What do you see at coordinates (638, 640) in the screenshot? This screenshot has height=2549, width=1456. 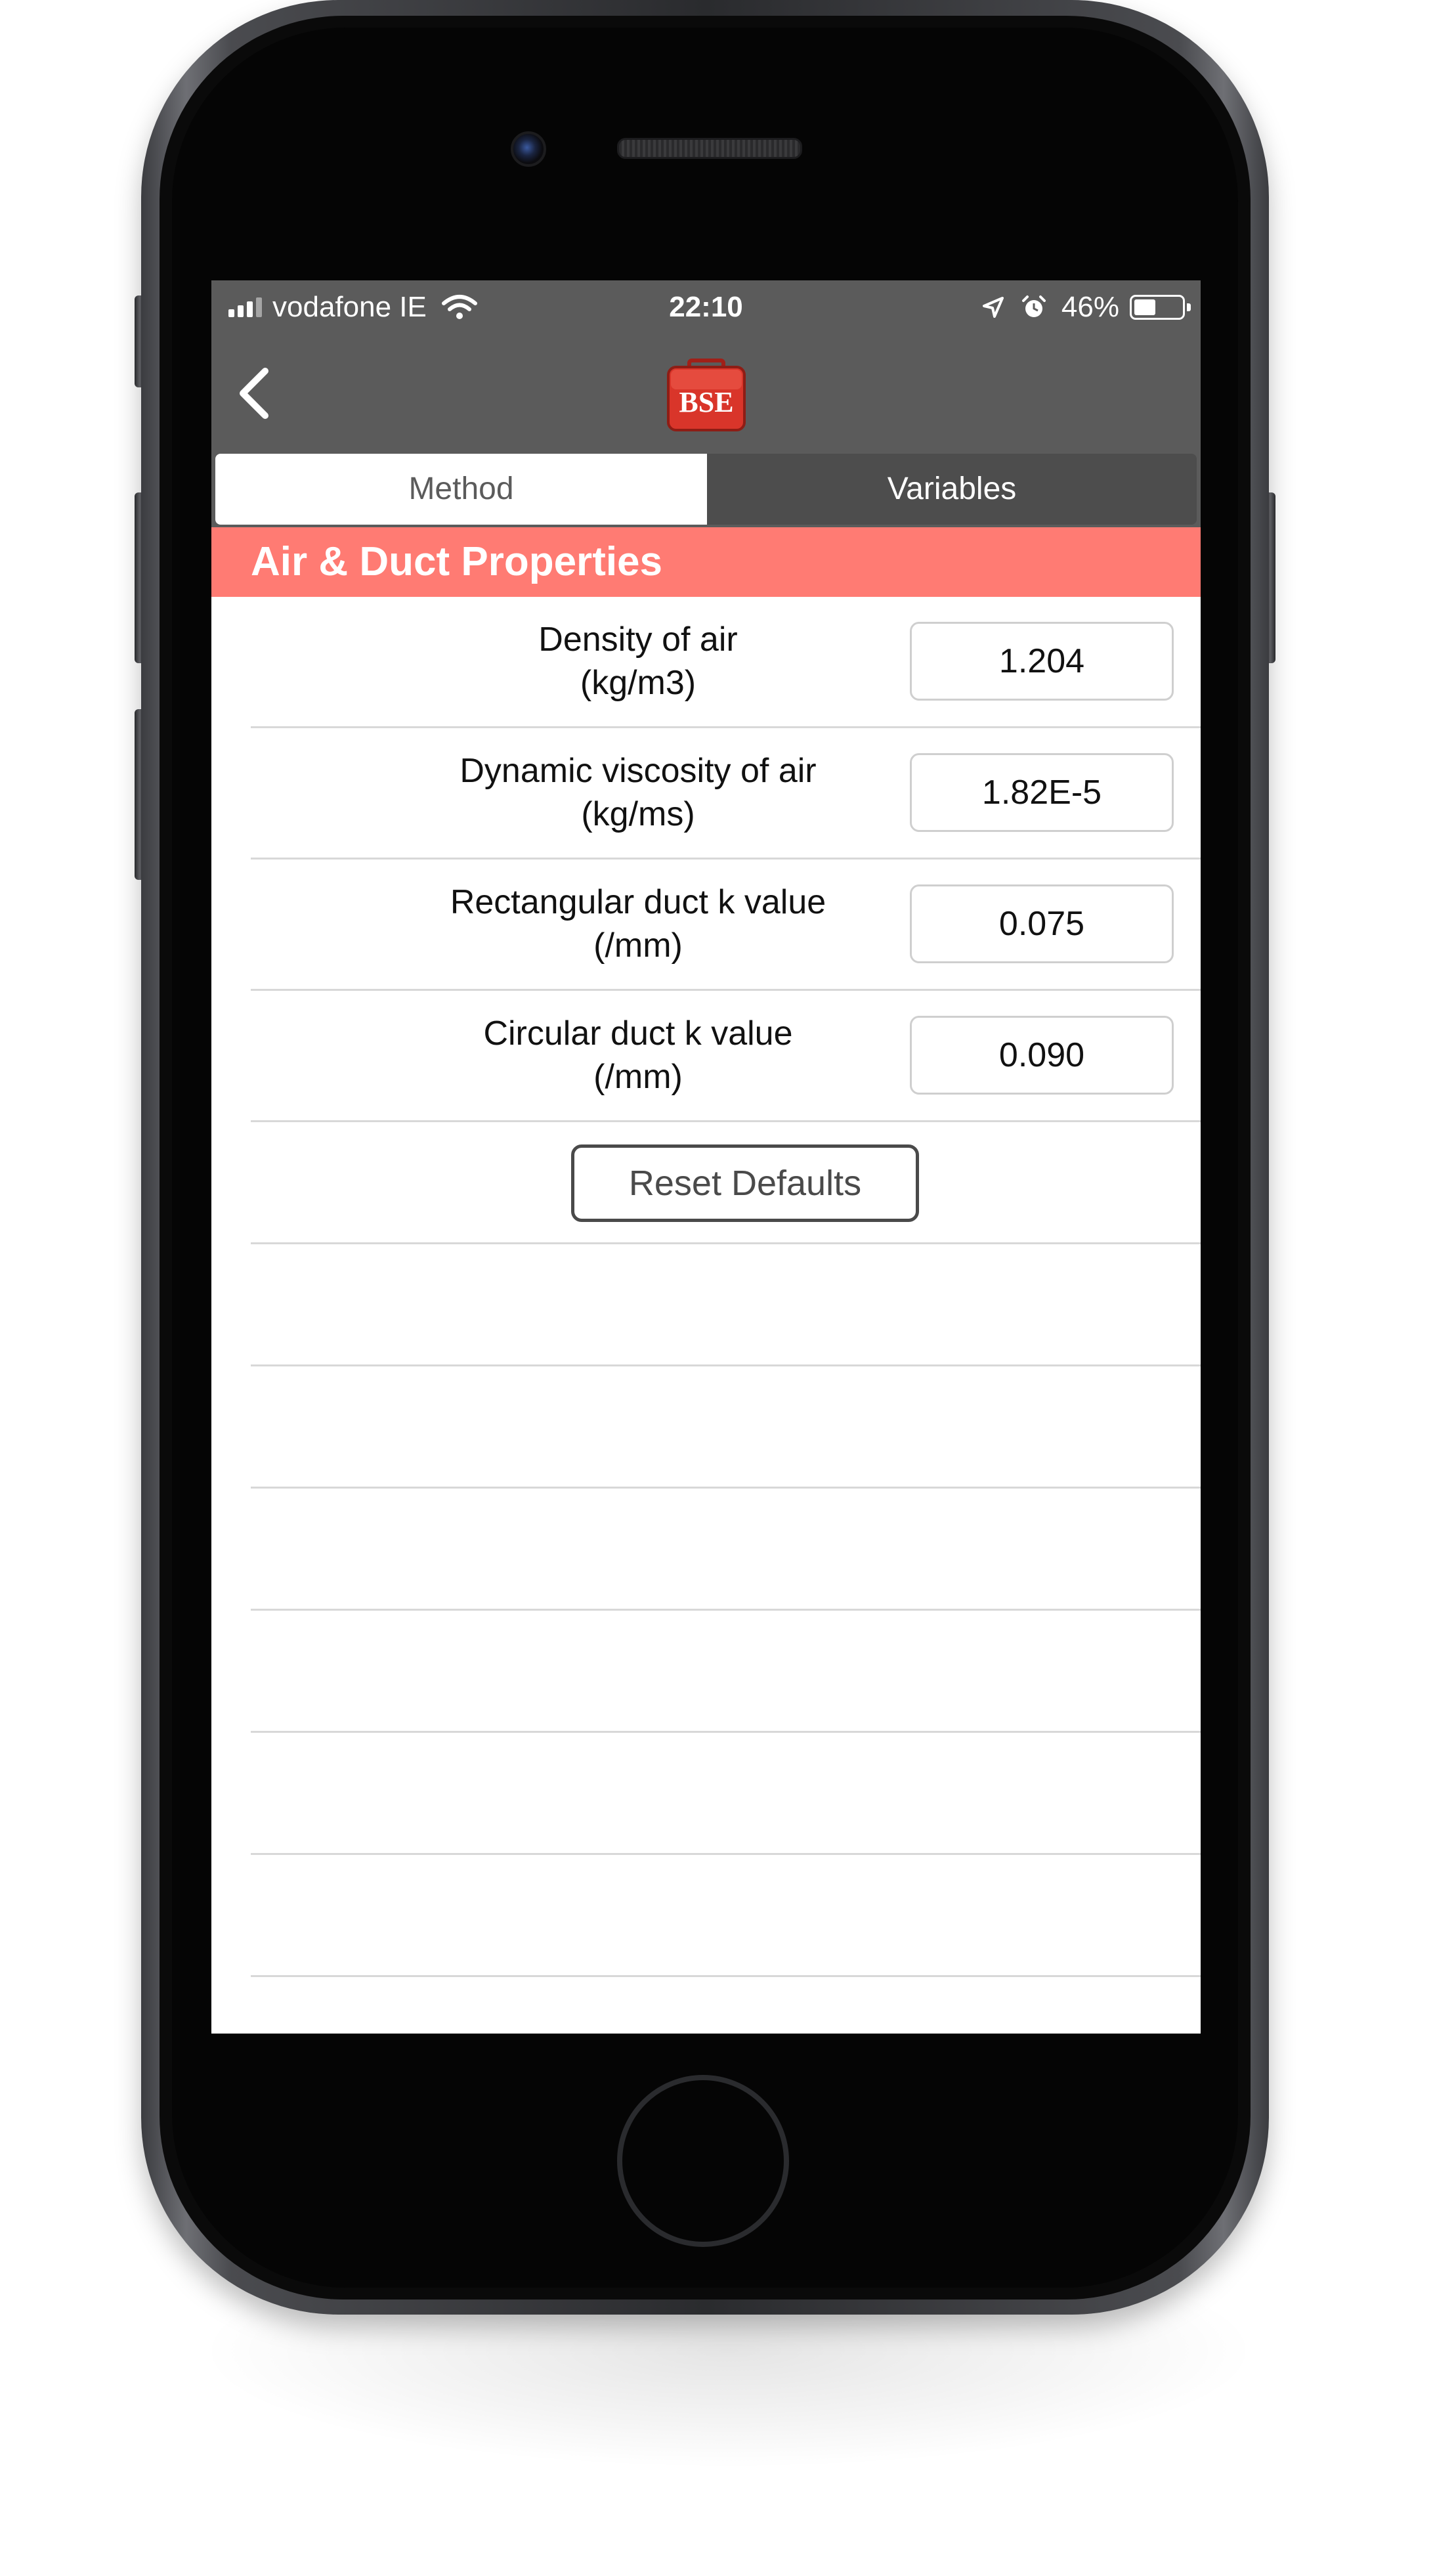 I see `field-label-line1: Density of air` at bounding box center [638, 640].